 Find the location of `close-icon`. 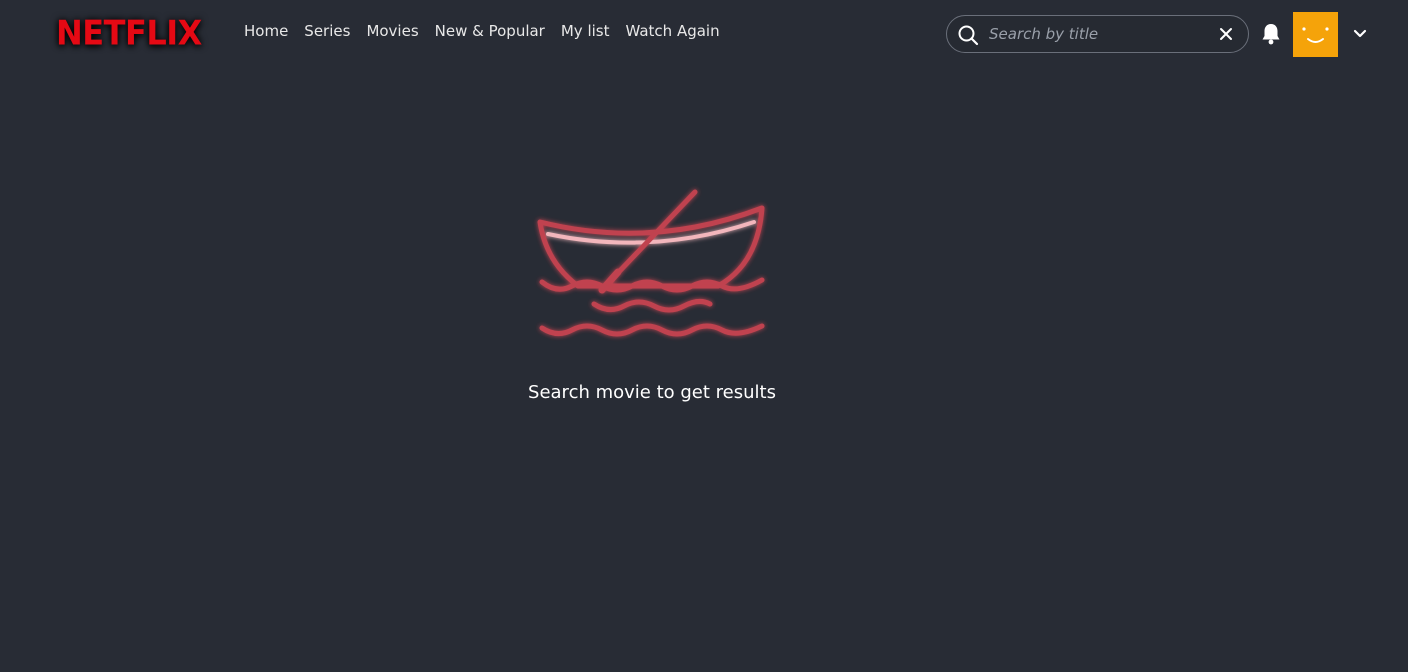

close-icon is located at coordinates (1226, 34).